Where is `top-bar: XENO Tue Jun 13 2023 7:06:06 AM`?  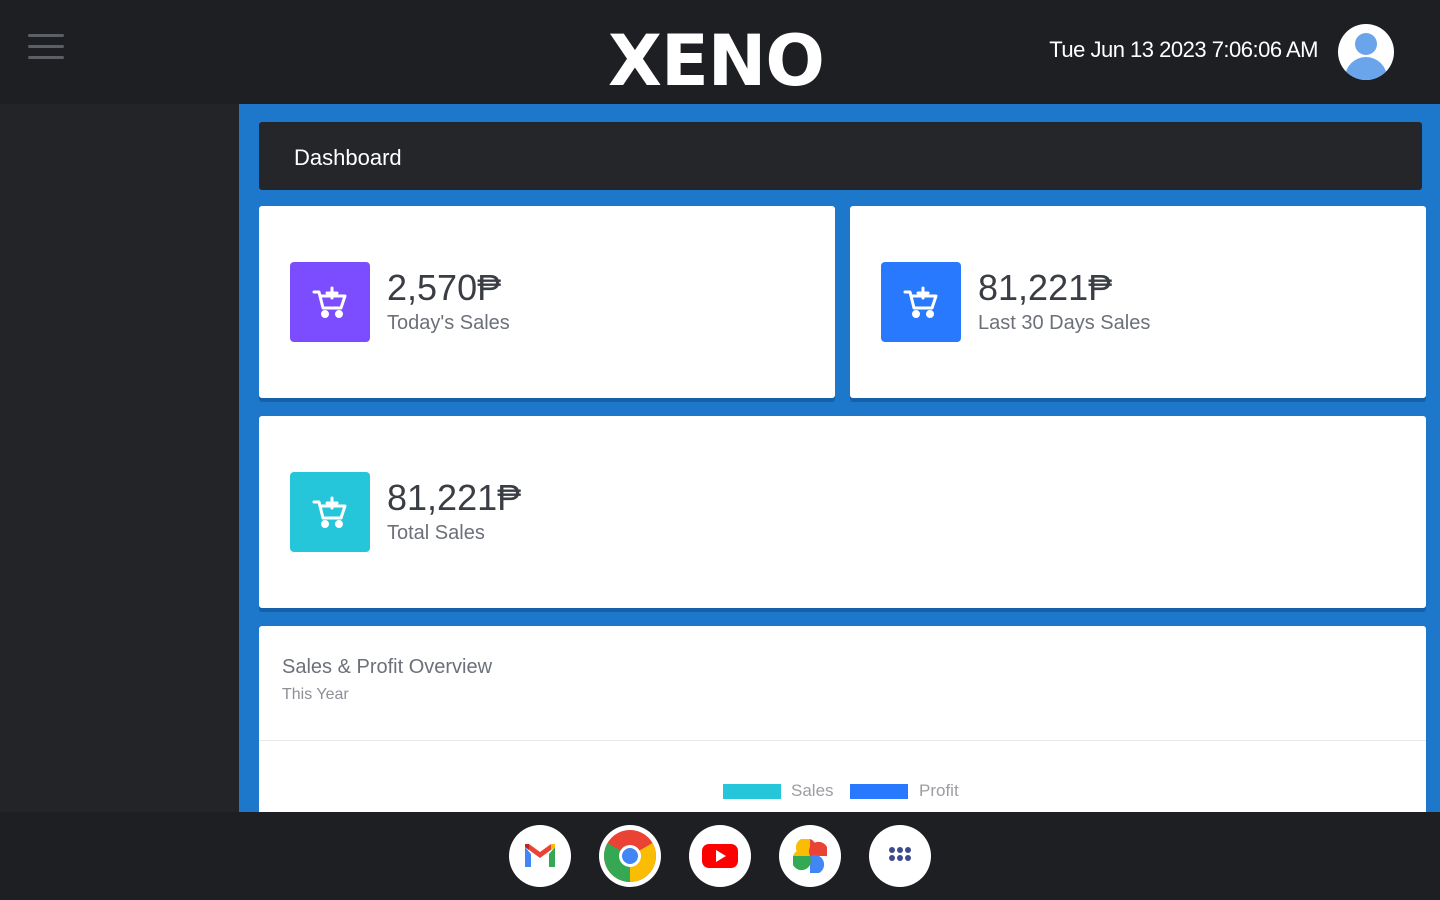 top-bar: XENO Tue Jun 13 2023 7:06:06 AM is located at coordinates (720, 52).